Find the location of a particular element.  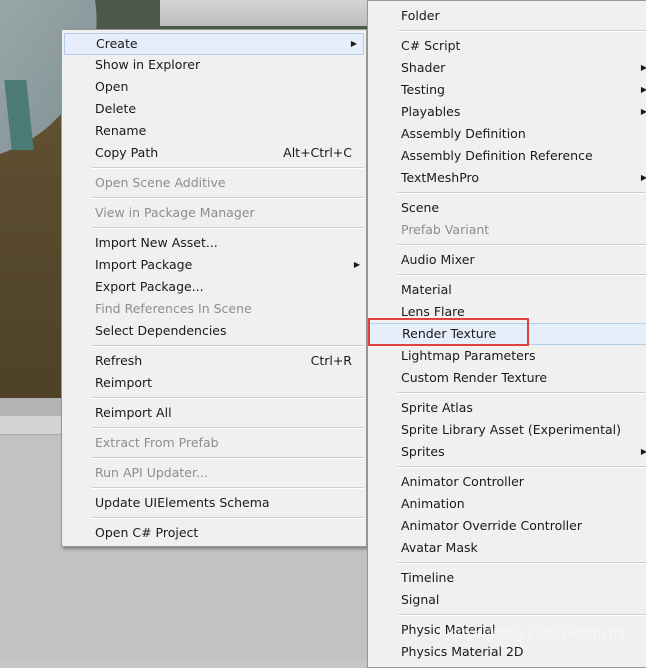

submenu-item-sprites: Sprites ▶ is located at coordinates (507, 452).